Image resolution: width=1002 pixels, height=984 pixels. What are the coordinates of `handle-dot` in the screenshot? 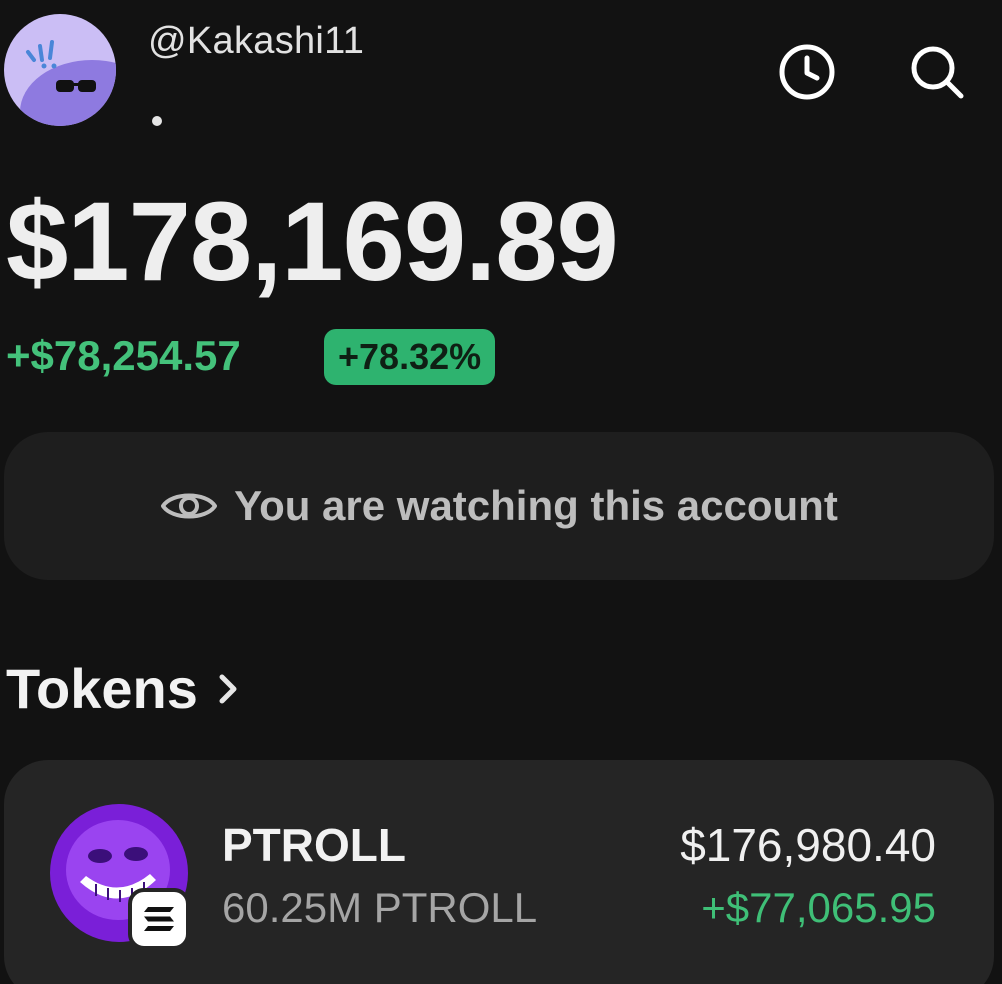 It's located at (157, 121).